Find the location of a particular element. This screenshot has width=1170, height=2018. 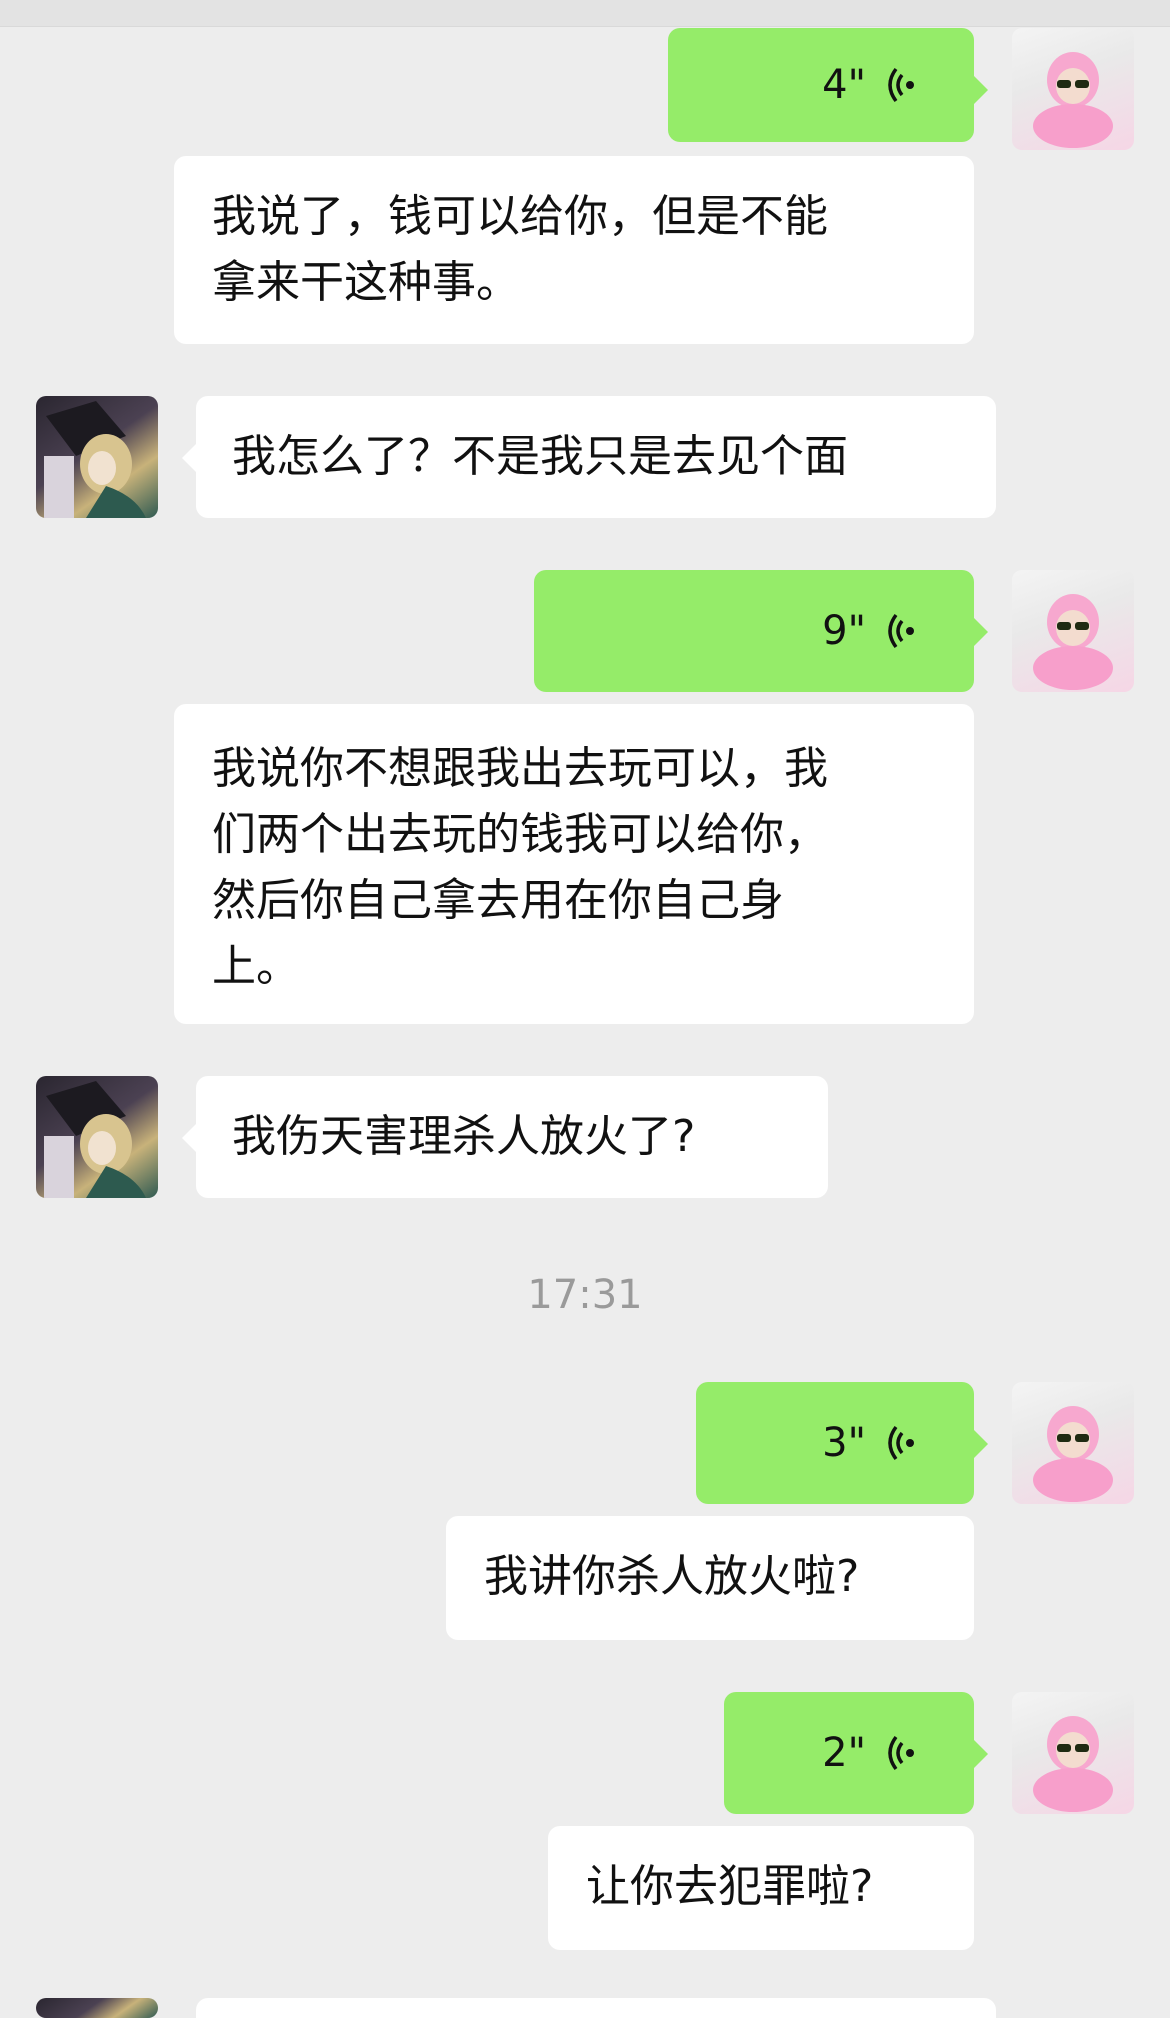

voice-message-bubble: 3" is located at coordinates (842, 1443).